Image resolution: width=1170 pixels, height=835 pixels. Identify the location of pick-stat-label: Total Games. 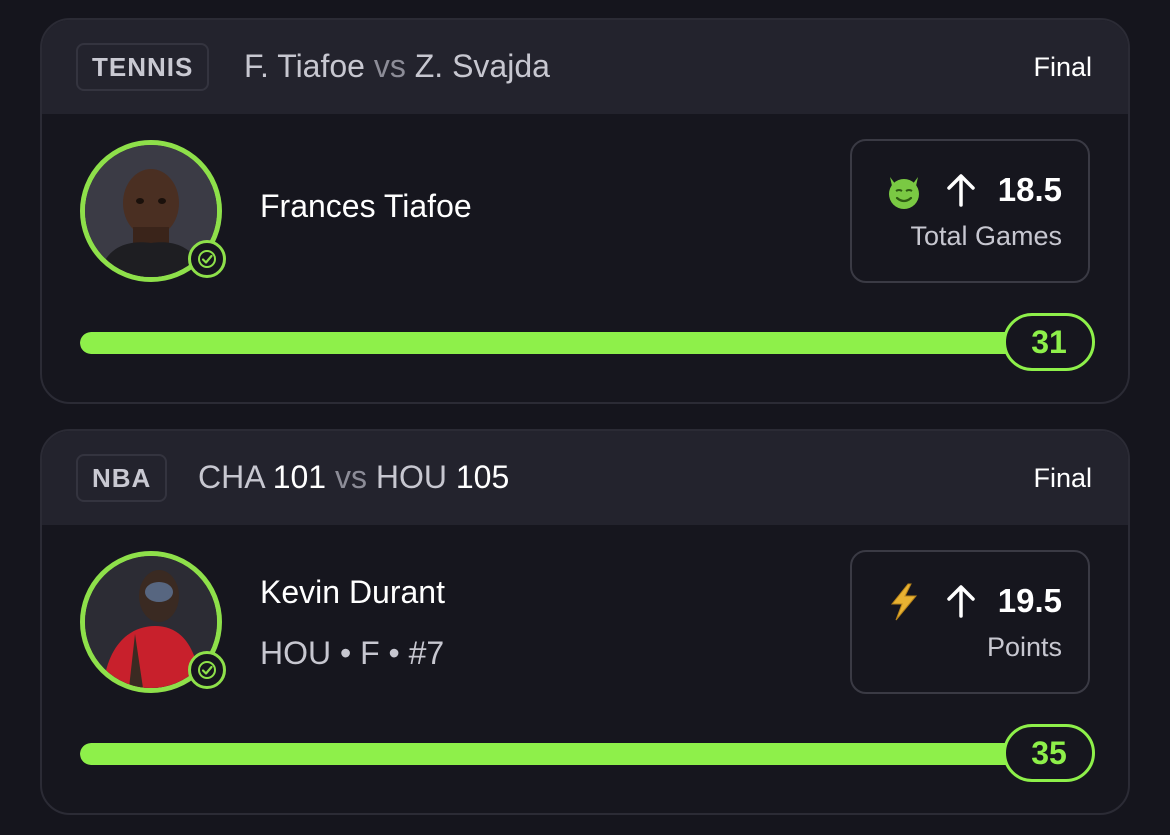
(986, 236).